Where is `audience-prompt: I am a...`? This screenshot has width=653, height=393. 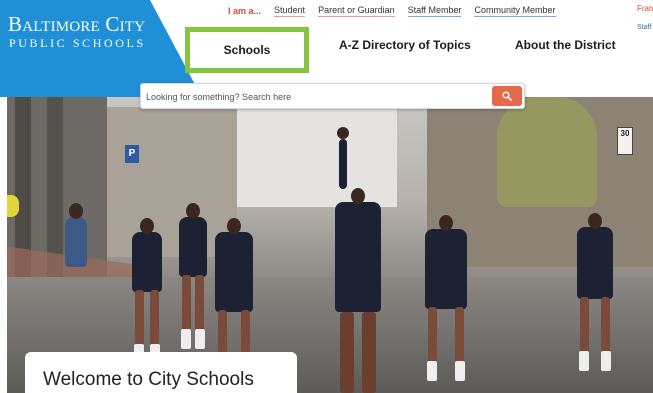
audience-prompt: I am a... is located at coordinates (245, 11).